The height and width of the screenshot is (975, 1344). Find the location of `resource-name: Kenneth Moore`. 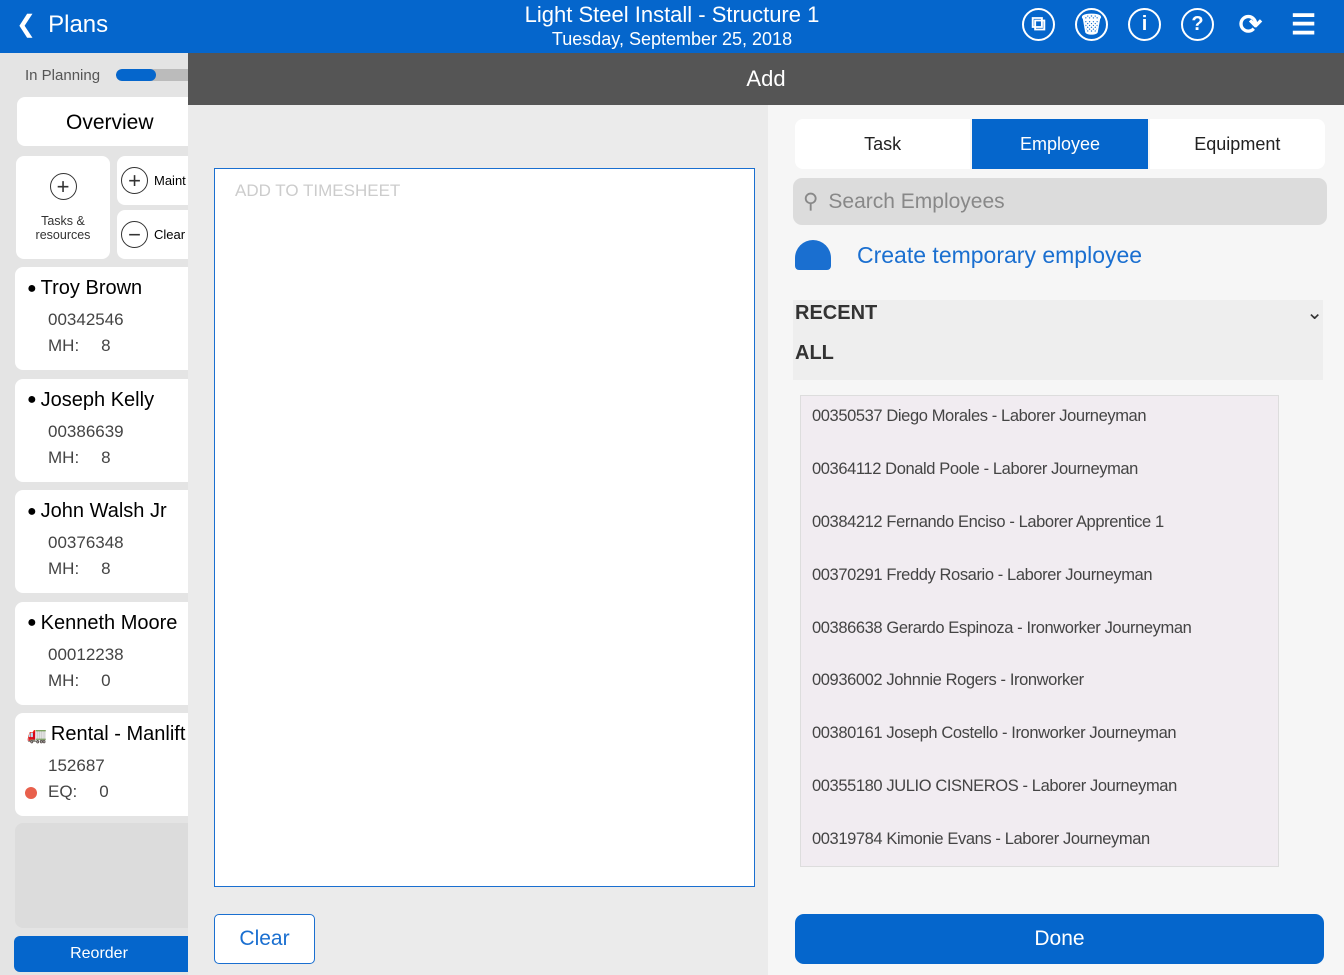

resource-name: Kenneth Moore is located at coordinates (109, 622).